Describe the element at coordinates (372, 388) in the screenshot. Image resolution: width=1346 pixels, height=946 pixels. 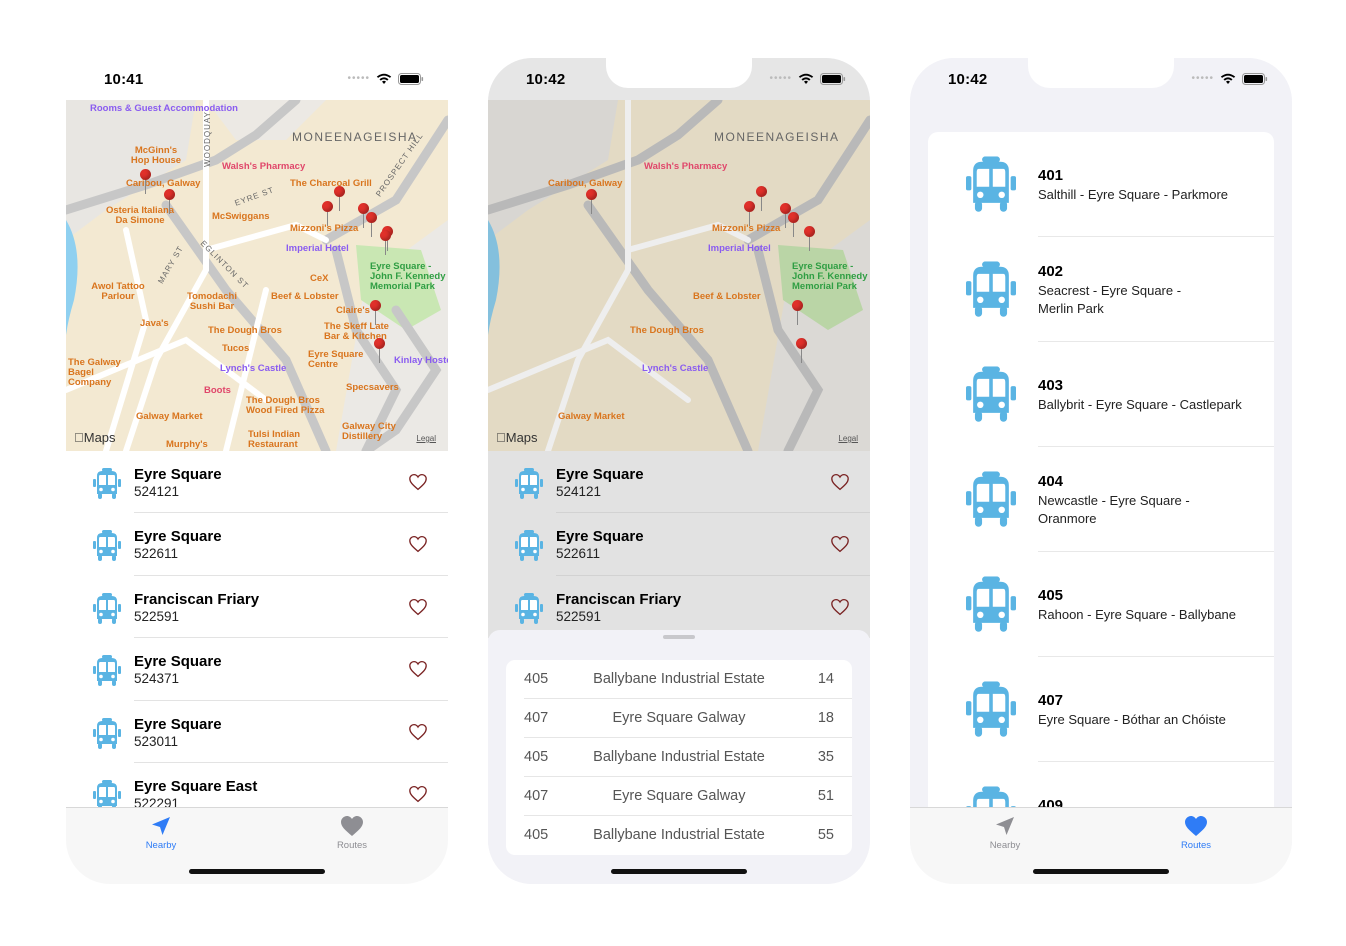
I see `map-poi: Specsavers` at that location.